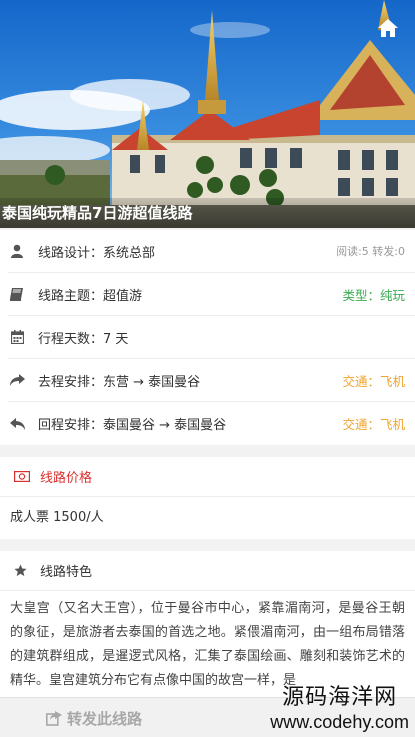 The width and height of the screenshot is (415, 737). I want to click on info-label: 线路设计：, so click(71, 253).